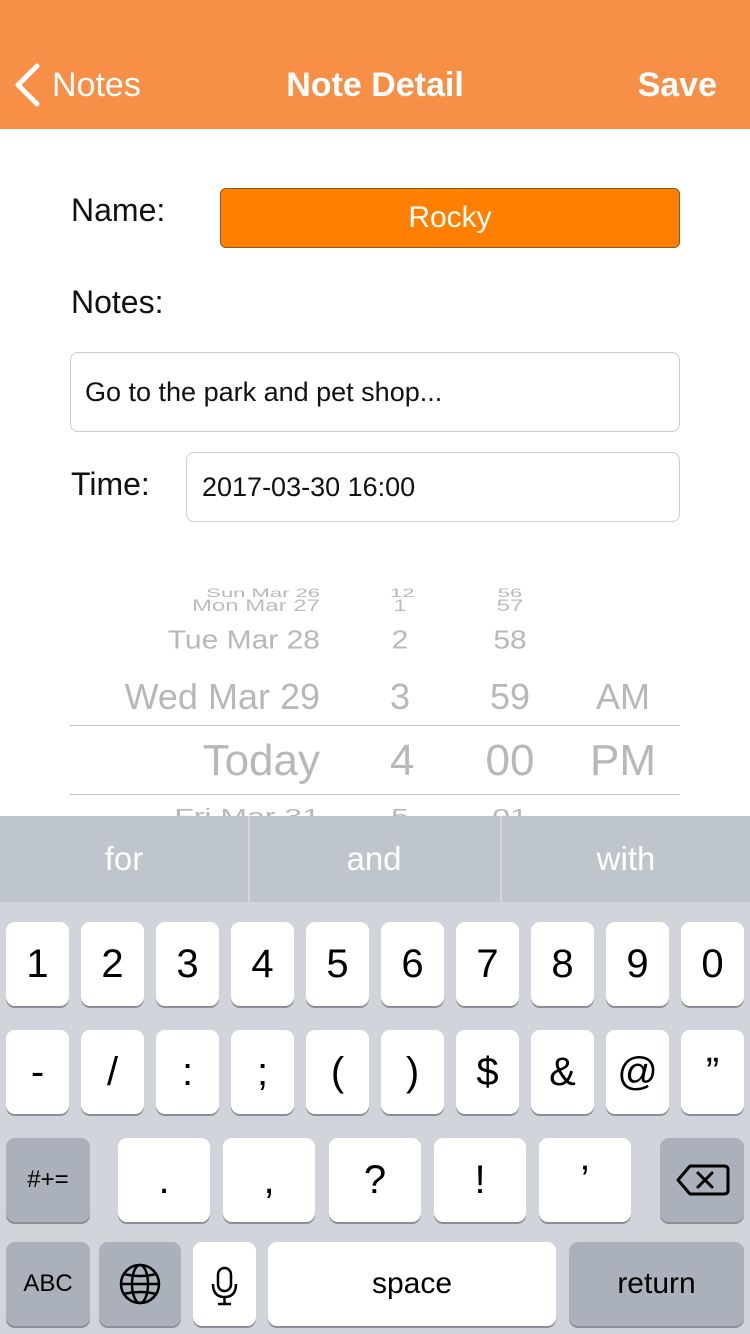 This screenshot has width=750, height=1334. I want to click on more-symbols-key: #+=, so click(48, 1180).